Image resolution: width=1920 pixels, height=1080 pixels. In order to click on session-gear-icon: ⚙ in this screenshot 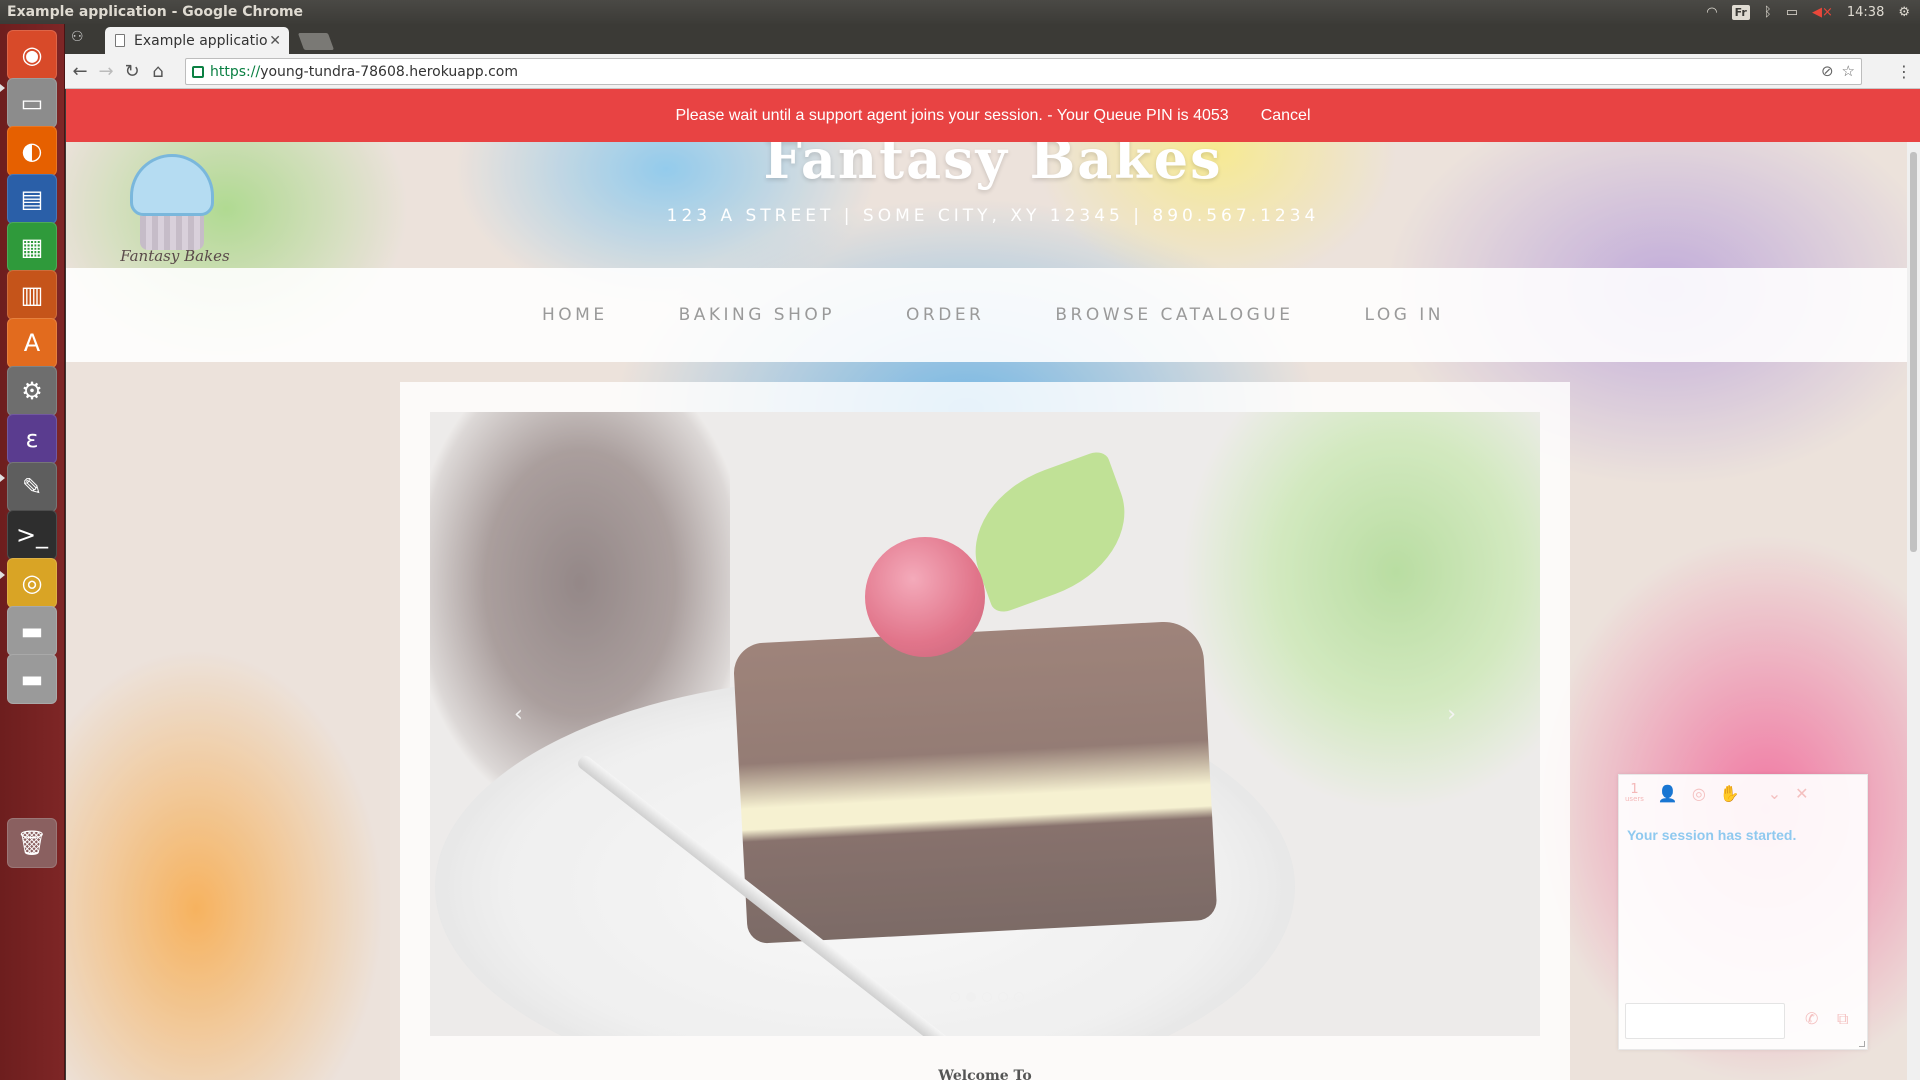, I will do `click(1904, 12)`.